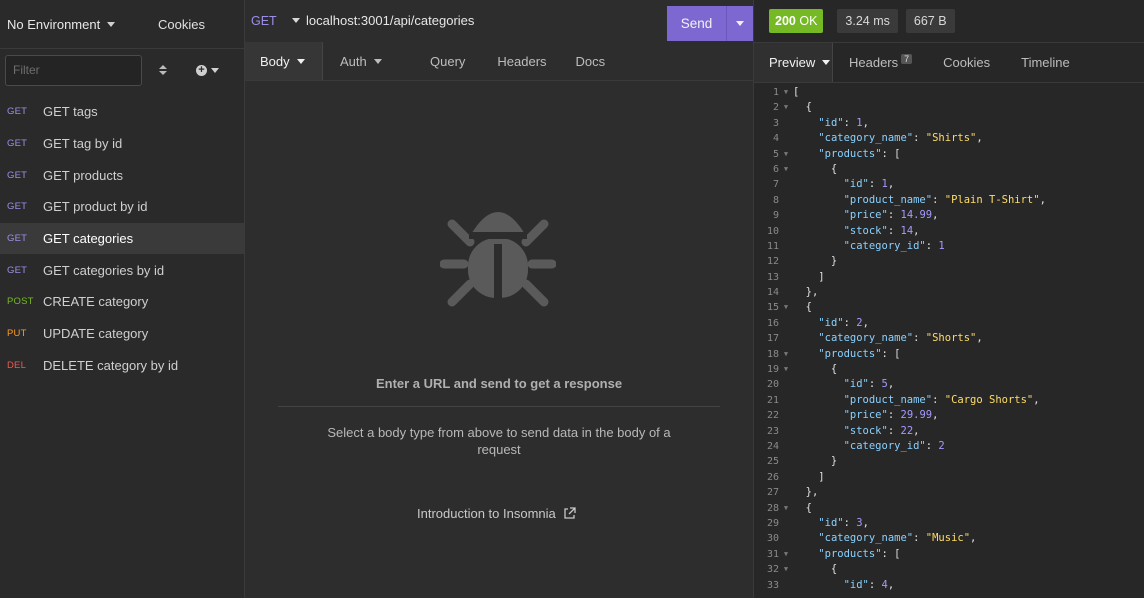 This screenshot has width=1144, height=598. Describe the element at coordinates (450, 61) in the screenshot. I see `tab-query: Query` at that location.